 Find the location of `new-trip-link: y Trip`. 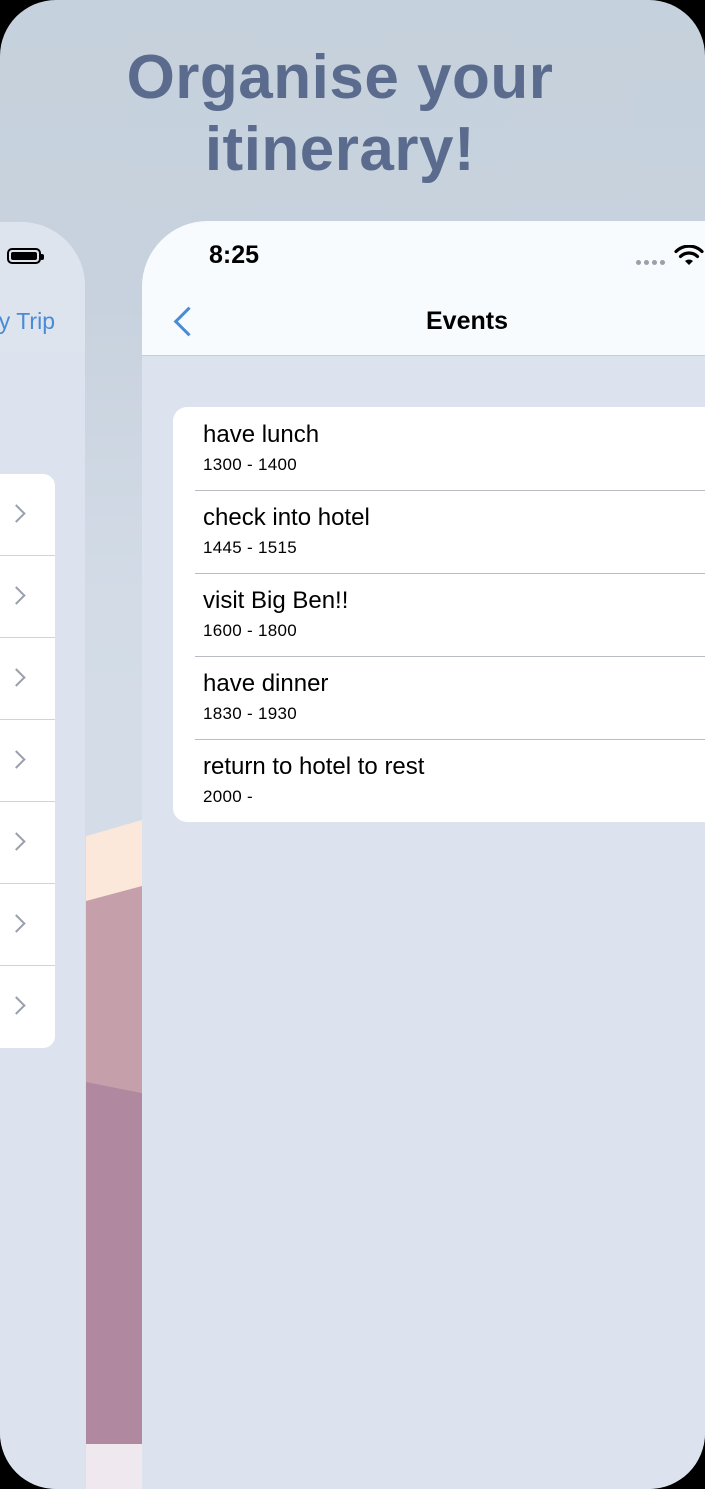

new-trip-link: y Trip is located at coordinates (27, 321).